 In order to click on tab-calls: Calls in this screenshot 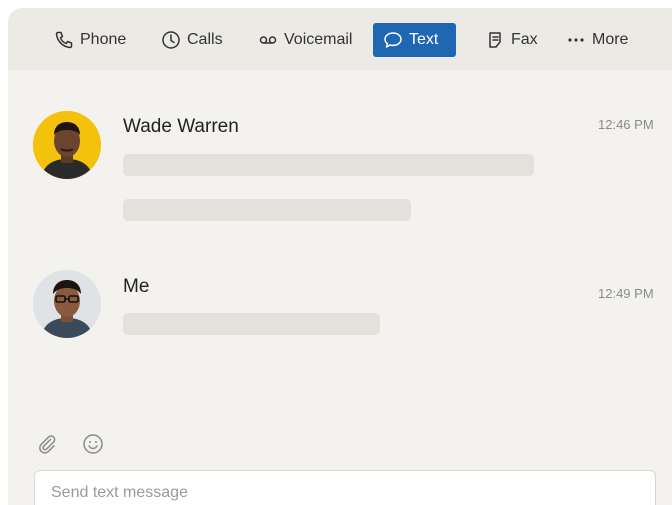, I will do `click(192, 40)`.